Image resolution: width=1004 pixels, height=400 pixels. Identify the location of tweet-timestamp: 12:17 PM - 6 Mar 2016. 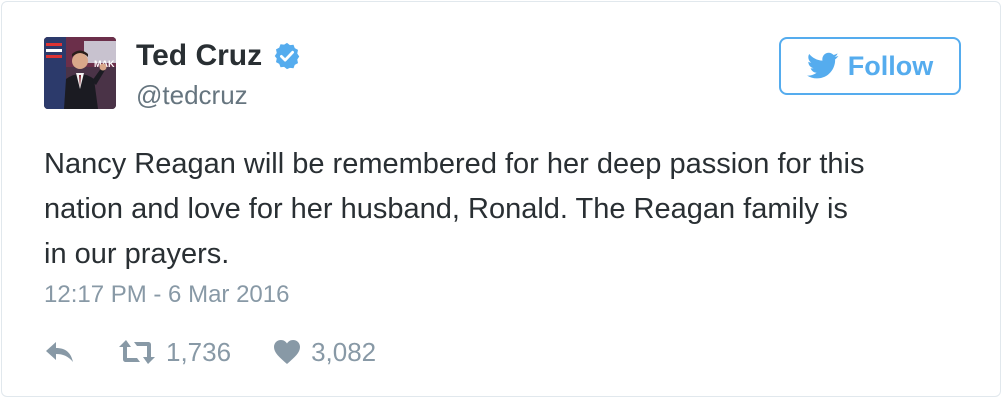
(166, 295).